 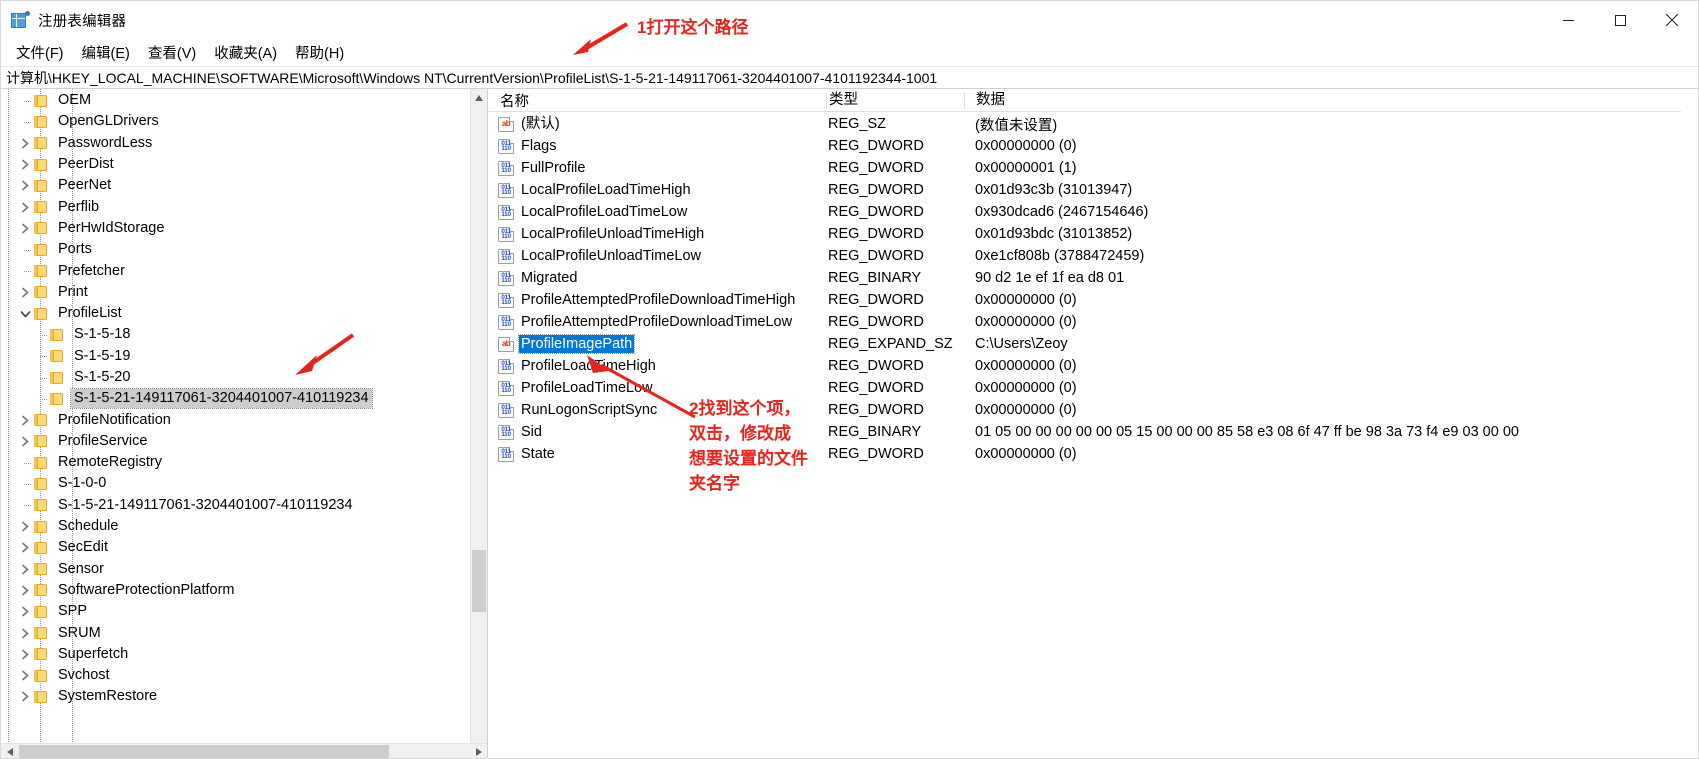 What do you see at coordinates (478, 751) in the screenshot?
I see `scroll-right-arrow` at bounding box center [478, 751].